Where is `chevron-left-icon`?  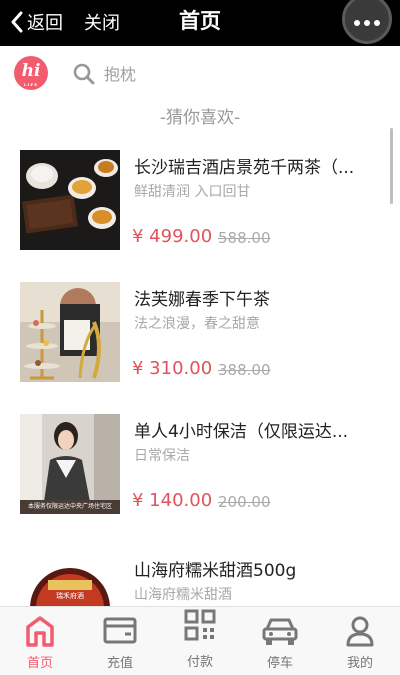 chevron-left-icon is located at coordinates (17, 22).